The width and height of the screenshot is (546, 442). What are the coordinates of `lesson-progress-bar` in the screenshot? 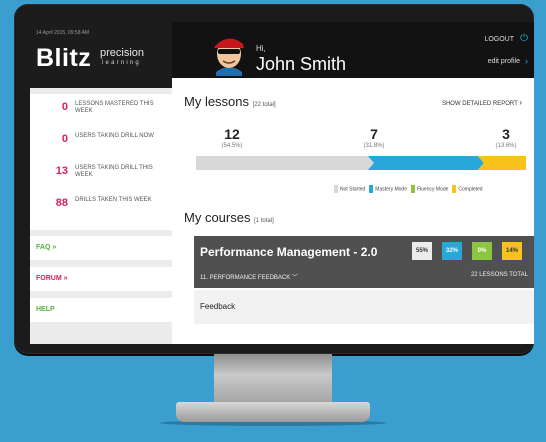 It's located at (361, 163).